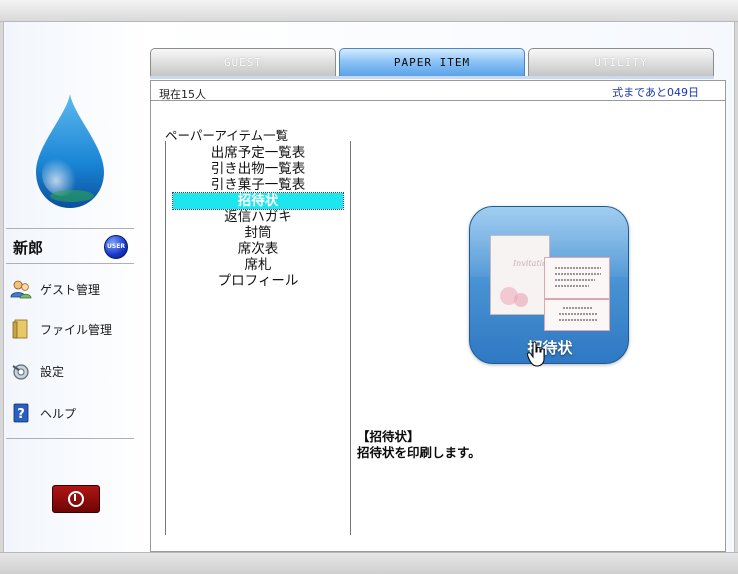 Image resolution: width=738 pixels, height=574 pixels. Describe the element at coordinates (432, 62) in the screenshot. I see `tab-paper-item: PAPER ITEM` at that location.